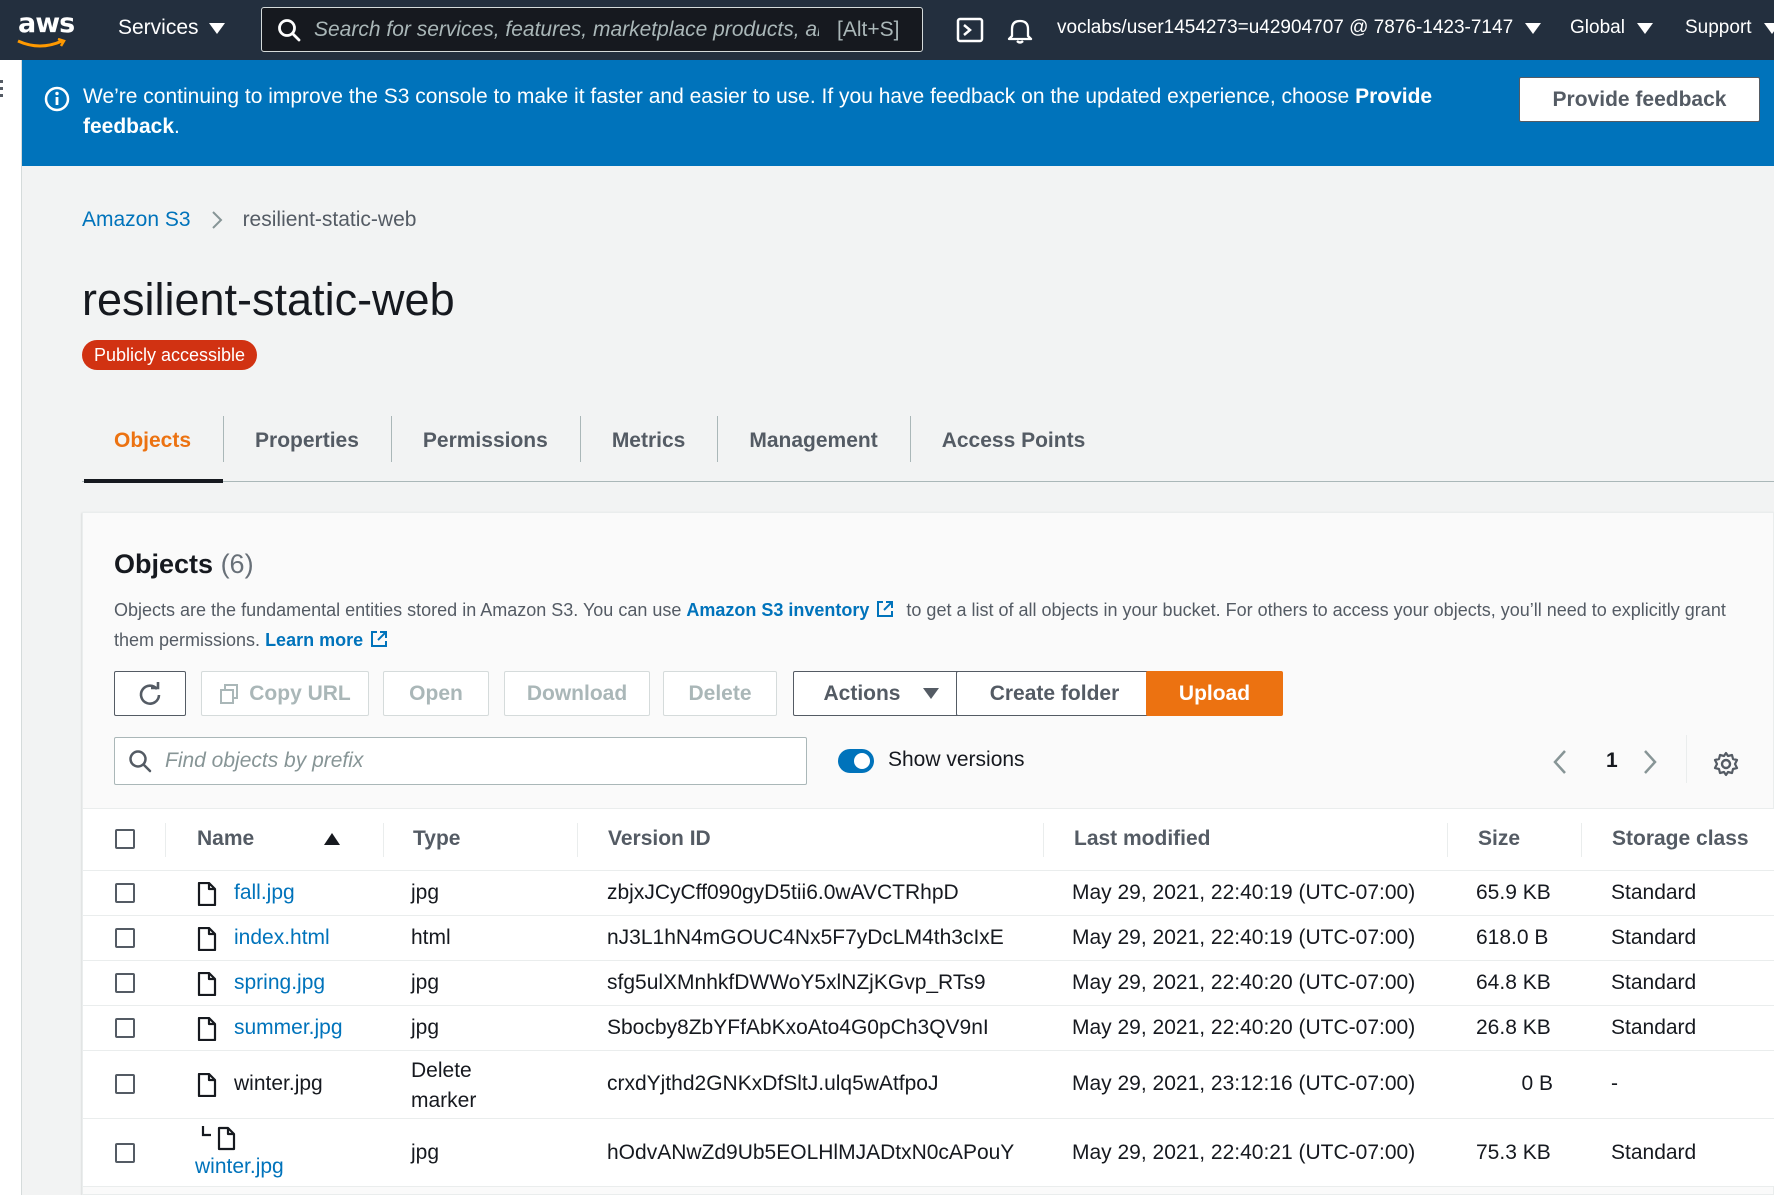 The height and width of the screenshot is (1195, 1774). What do you see at coordinates (720, 693) in the screenshot?
I see `delete-button: Delete` at bounding box center [720, 693].